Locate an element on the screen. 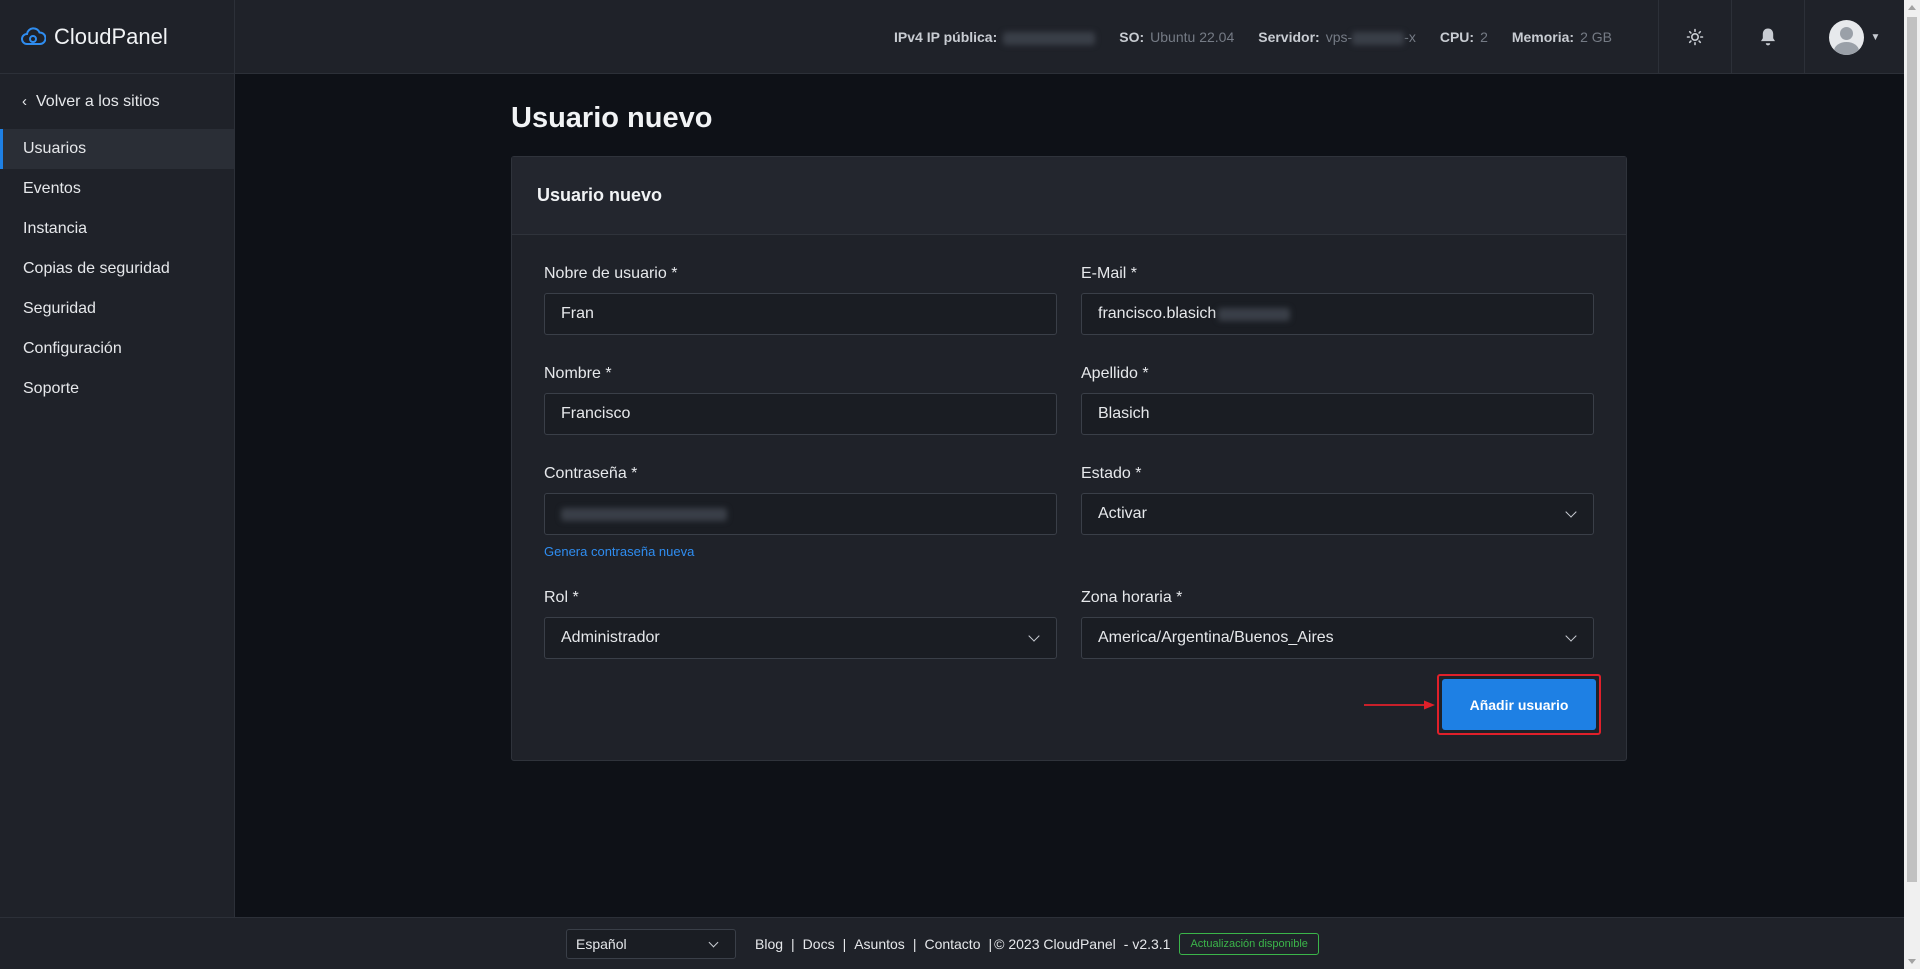 The height and width of the screenshot is (969, 1920). avatar is located at coordinates (1846, 37).